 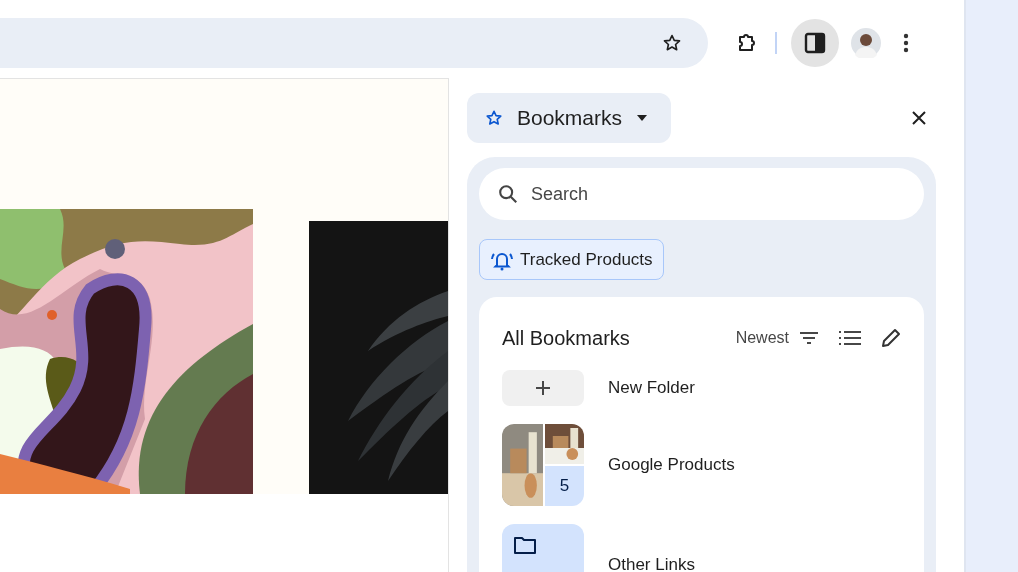 I want to click on search-field: Search, so click(x=701, y=194).